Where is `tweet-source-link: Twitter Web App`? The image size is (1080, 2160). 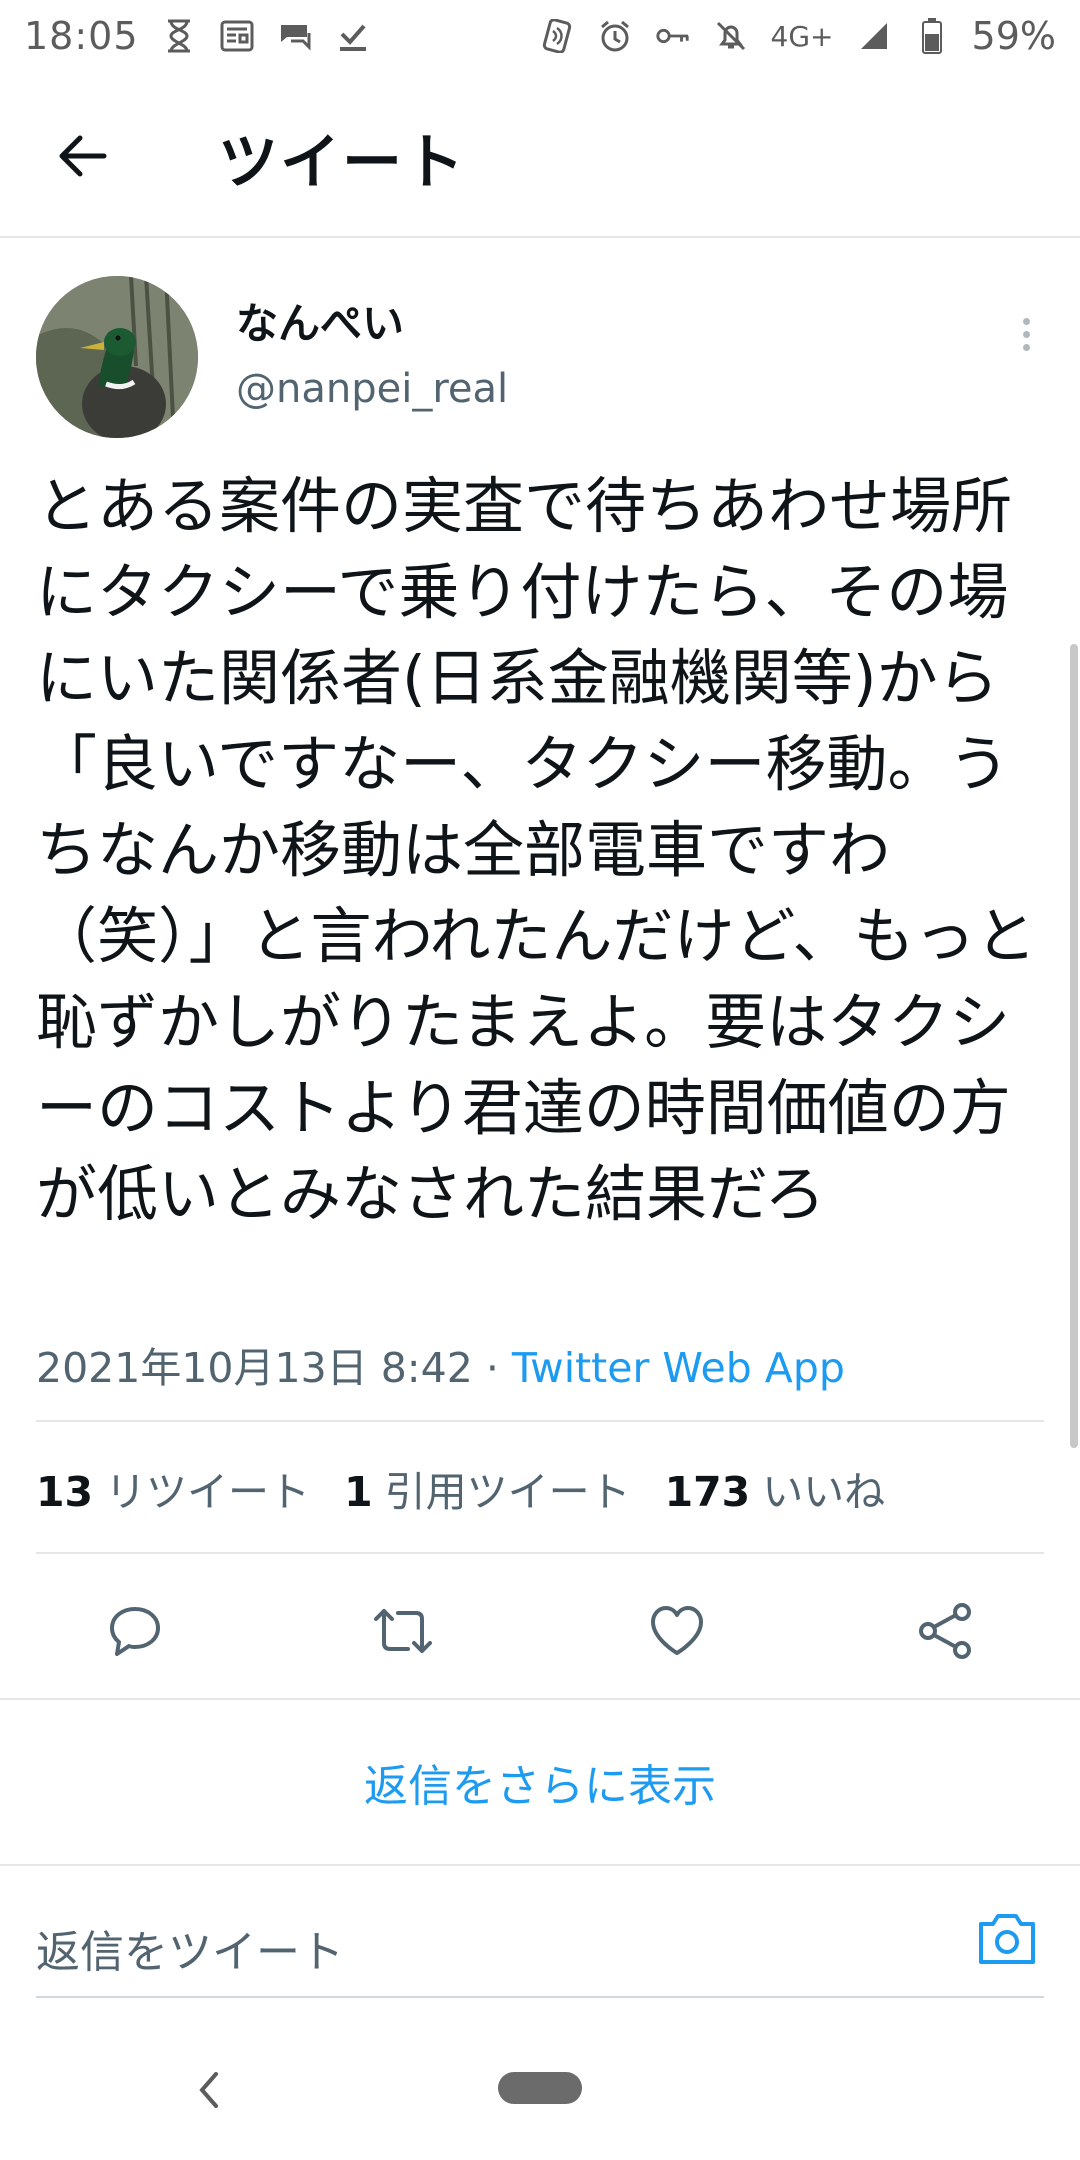 tweet-source-link: Twitter Web App is located at coordinates (678, 1368).